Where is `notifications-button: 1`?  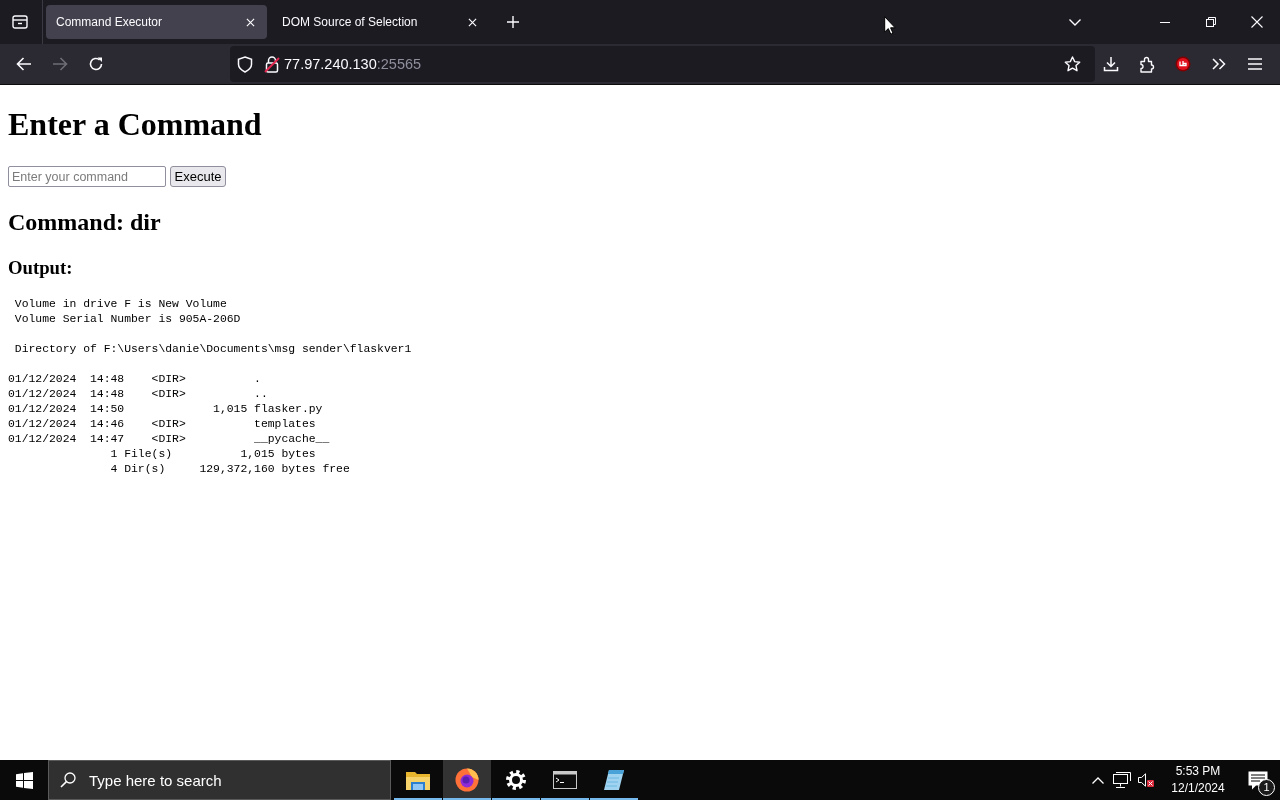 notifications-button: 1 is located at coordinates (1258, 780).